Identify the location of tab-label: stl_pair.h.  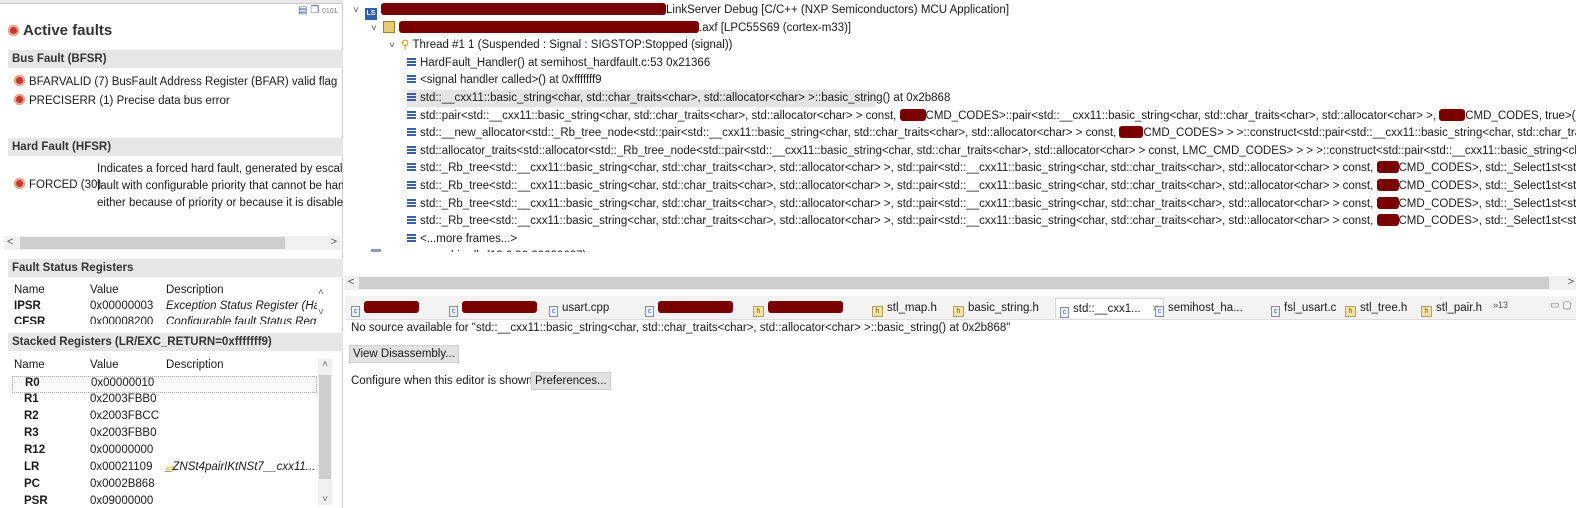
(1459, 308).